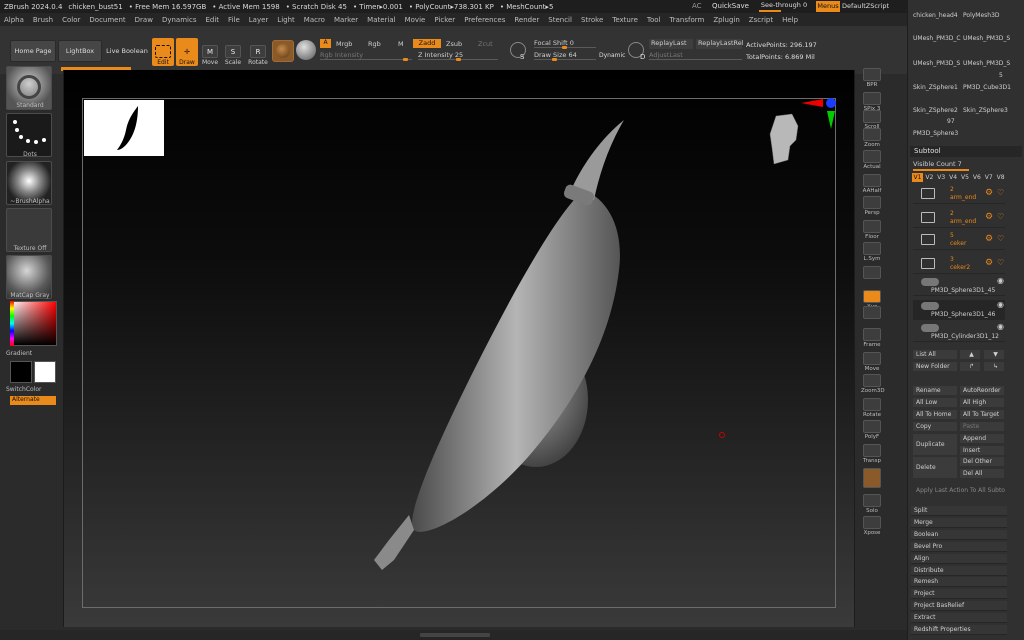  Describe the element at coordinates (612, 55) in the screenshot. I see `dynamic-button: Dynamic` at that location.